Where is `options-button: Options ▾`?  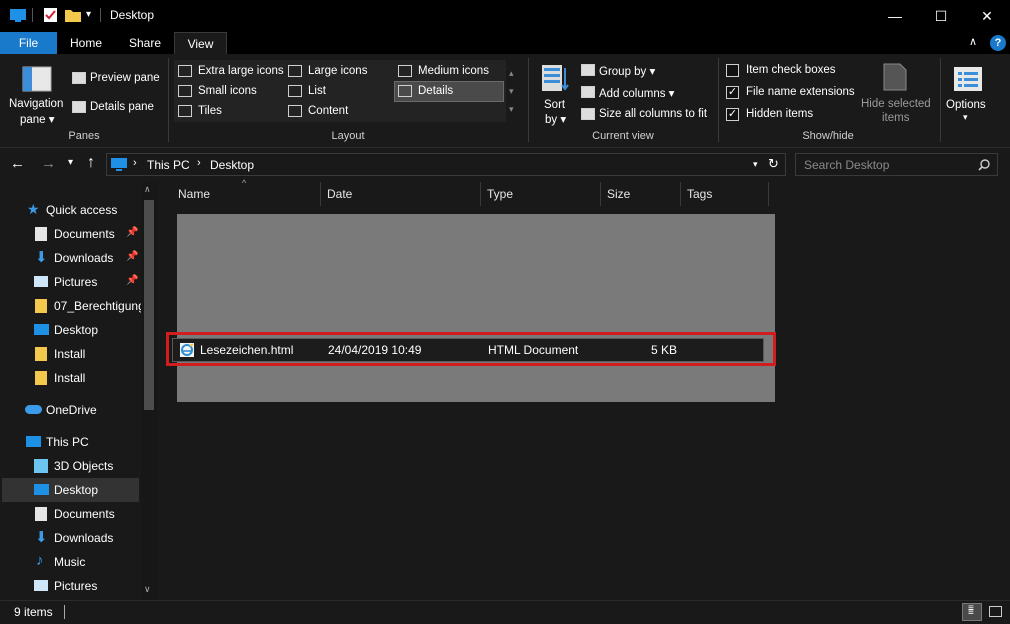 options-button: Options ▾ is located at coordinates (968, 92).